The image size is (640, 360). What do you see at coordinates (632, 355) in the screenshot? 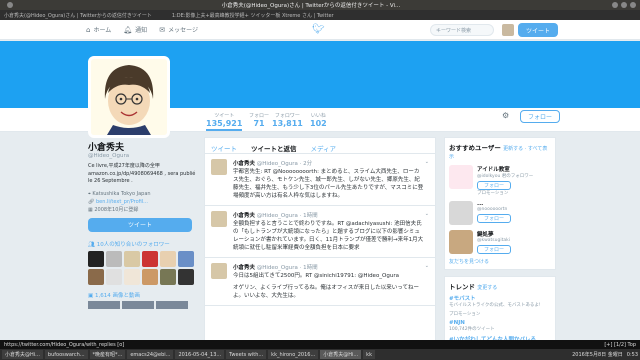
I see `taskbar-time: 0:53` at bounding box center [632, 355].